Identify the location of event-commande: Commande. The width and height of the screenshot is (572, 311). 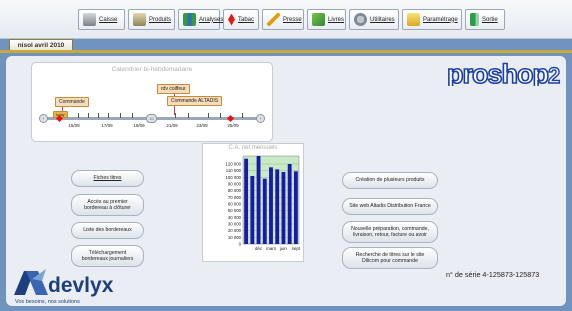
(72, 102).